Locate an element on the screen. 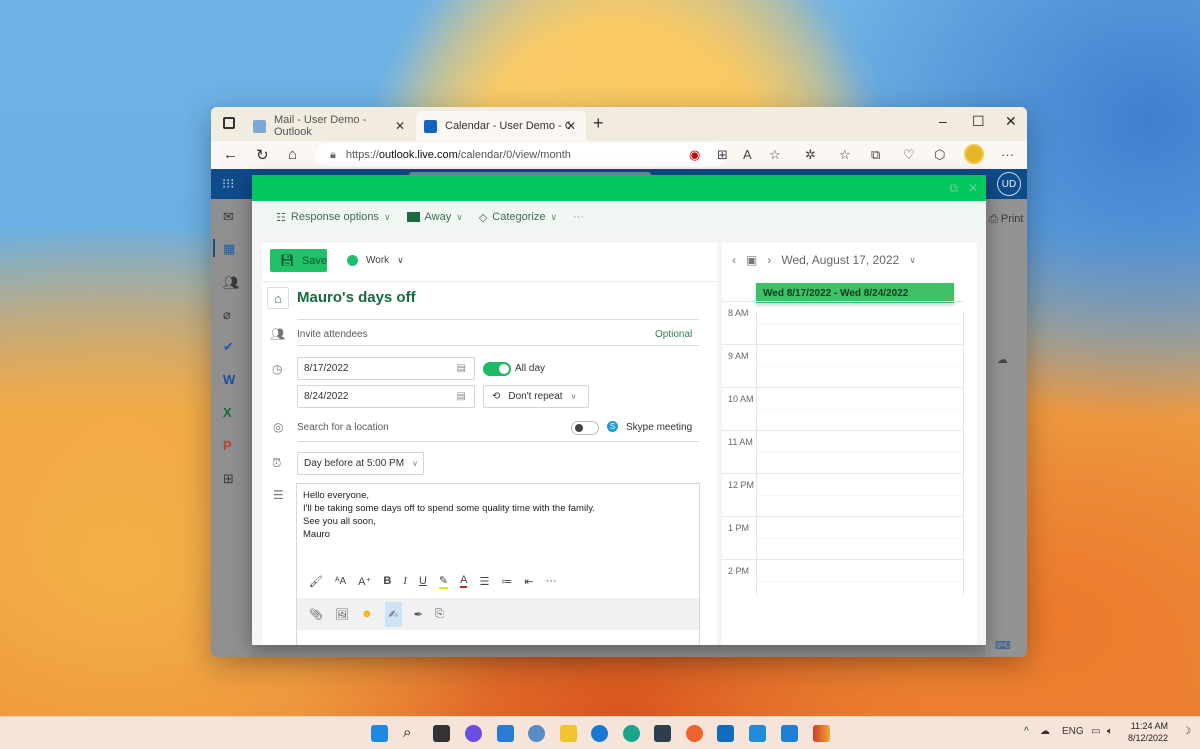 This screenshot has width=1200, height=749. minimize-button: – is located at coordinates (943, 121).